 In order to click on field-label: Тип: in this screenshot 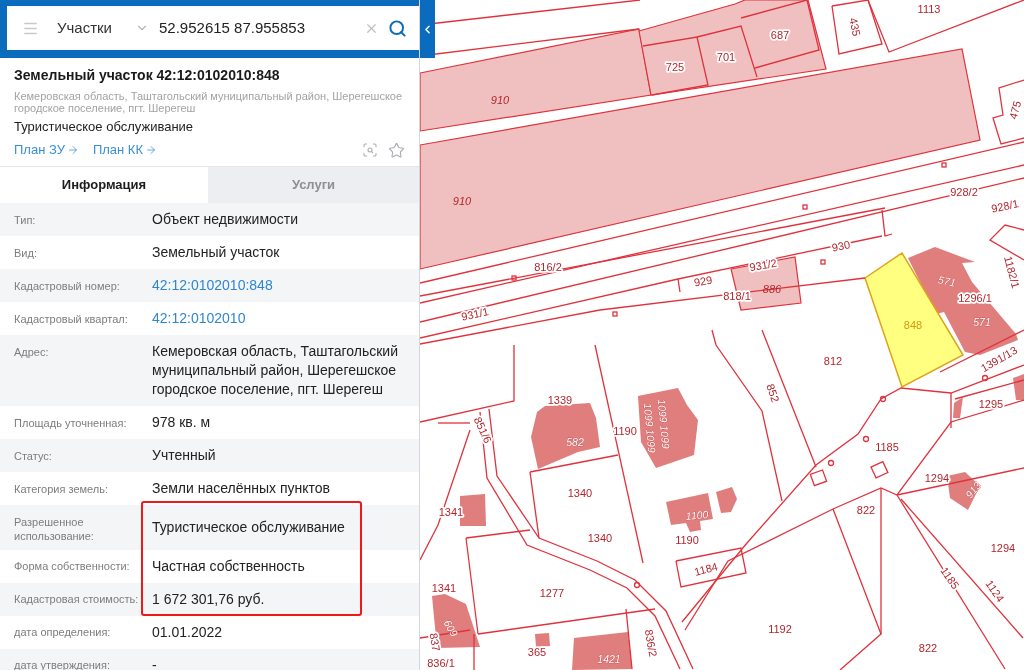, I will do `click(25, 219)`.